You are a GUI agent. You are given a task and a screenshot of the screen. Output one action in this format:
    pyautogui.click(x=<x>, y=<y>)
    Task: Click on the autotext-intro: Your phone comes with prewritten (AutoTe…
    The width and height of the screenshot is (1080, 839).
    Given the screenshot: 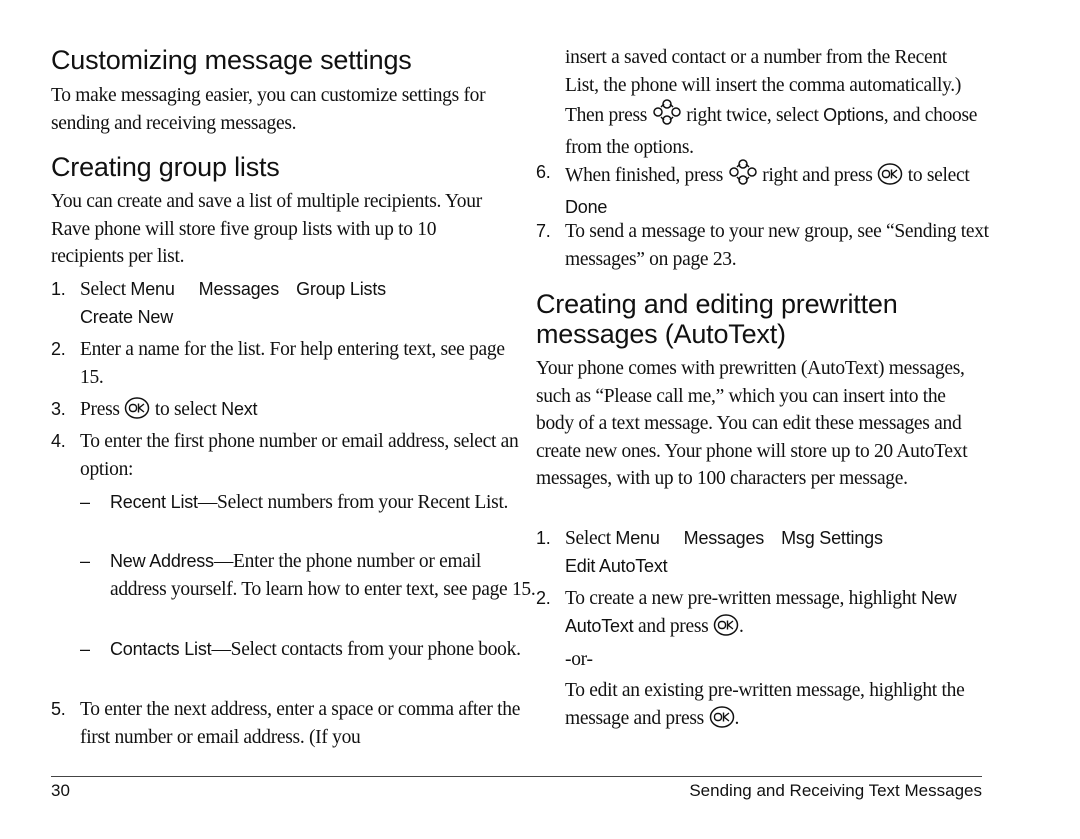 What is the action you would take?
    pyautogui.click(x=752, y=423)
    